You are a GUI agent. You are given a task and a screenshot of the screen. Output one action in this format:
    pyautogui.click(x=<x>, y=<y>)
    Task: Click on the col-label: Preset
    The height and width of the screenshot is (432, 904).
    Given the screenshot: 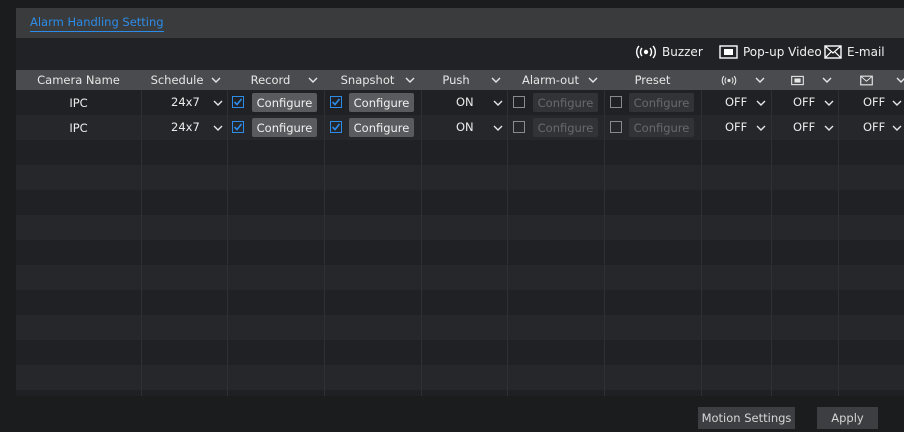 What is the action you would take?
    pyautogui.click(x=652, y=80)
    